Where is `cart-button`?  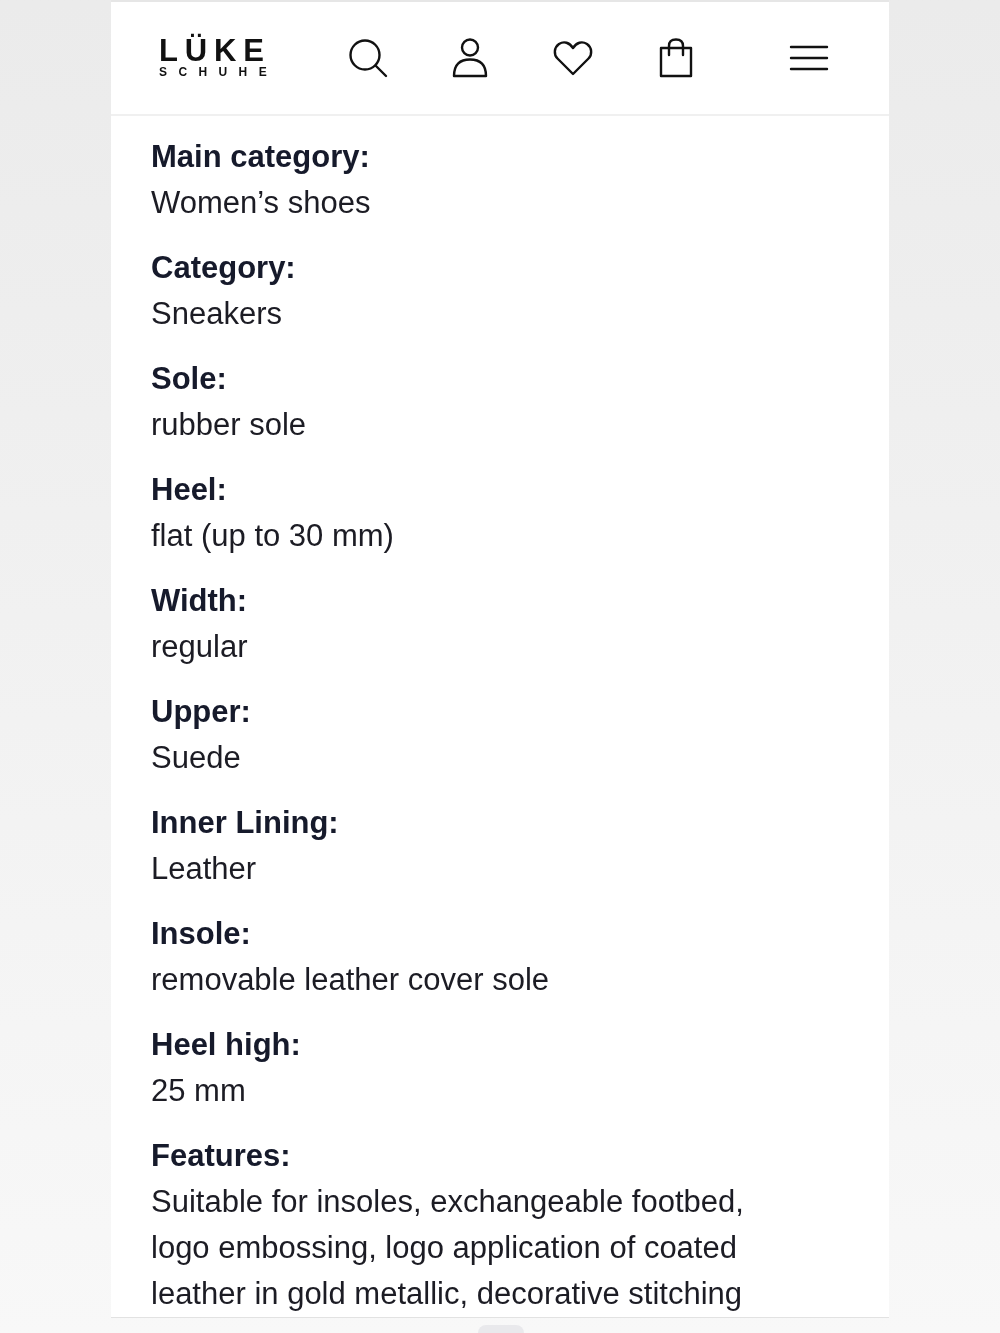
cart-button is located at coordinates (676, 58).